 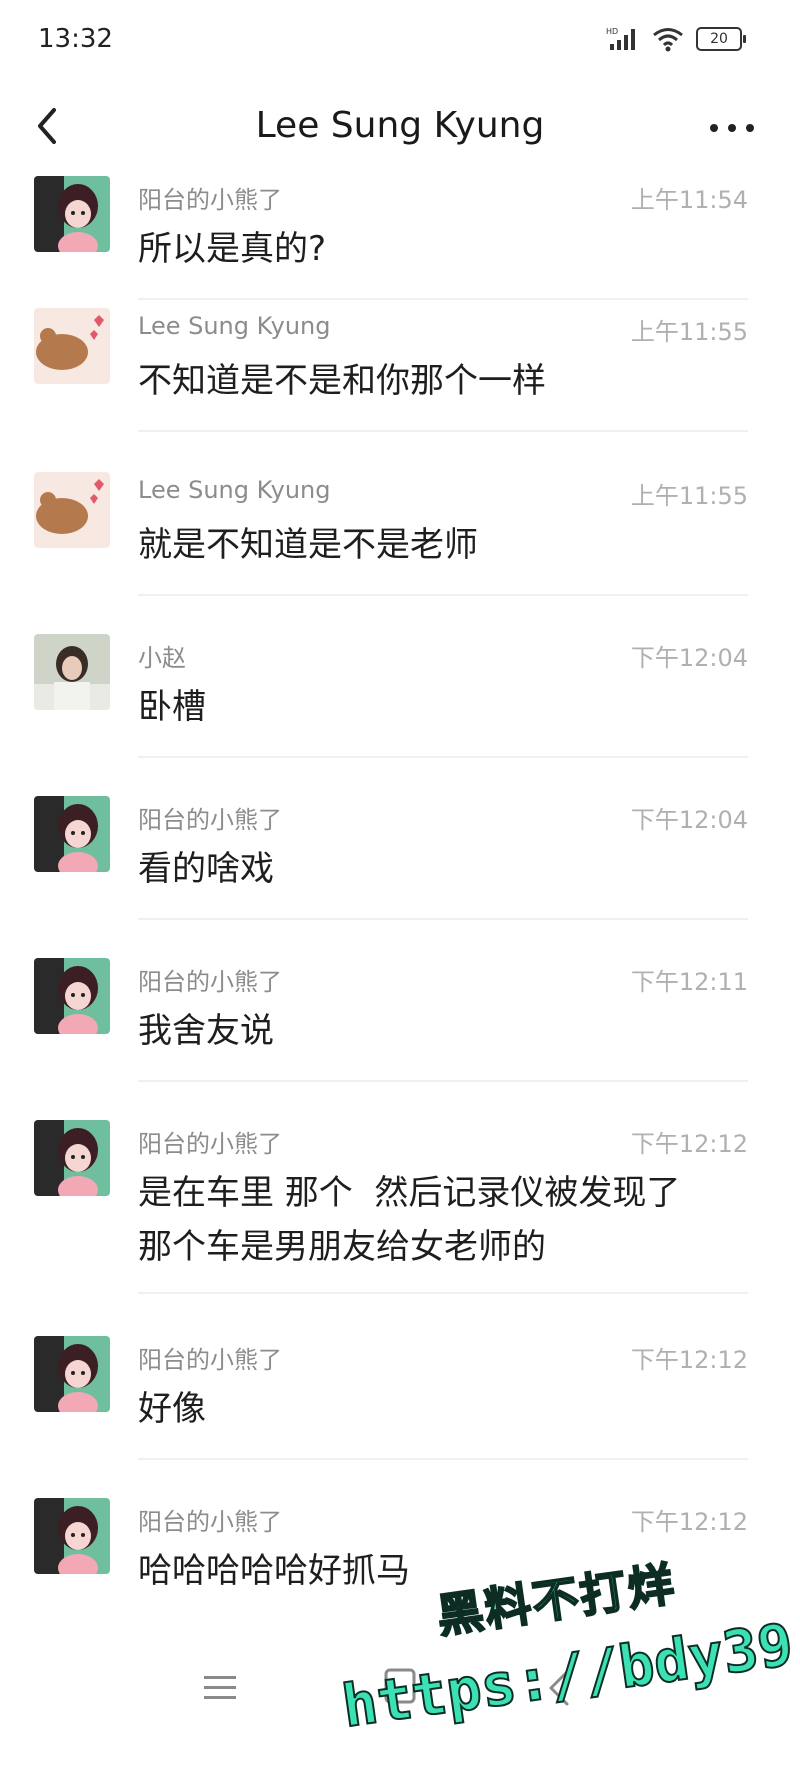 I want to click on message-text: 不知道是不是和你那个一样, so click(x=342, y=381).